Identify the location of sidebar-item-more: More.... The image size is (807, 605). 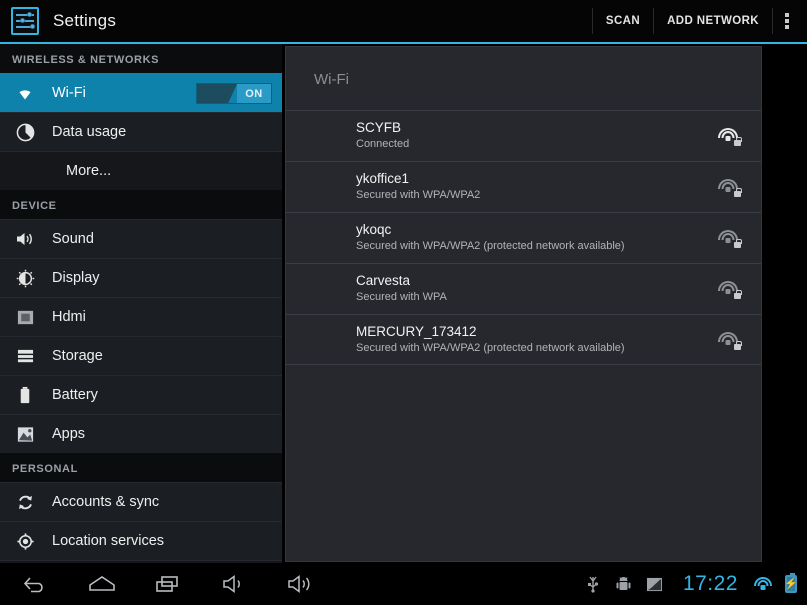
(141, 170).